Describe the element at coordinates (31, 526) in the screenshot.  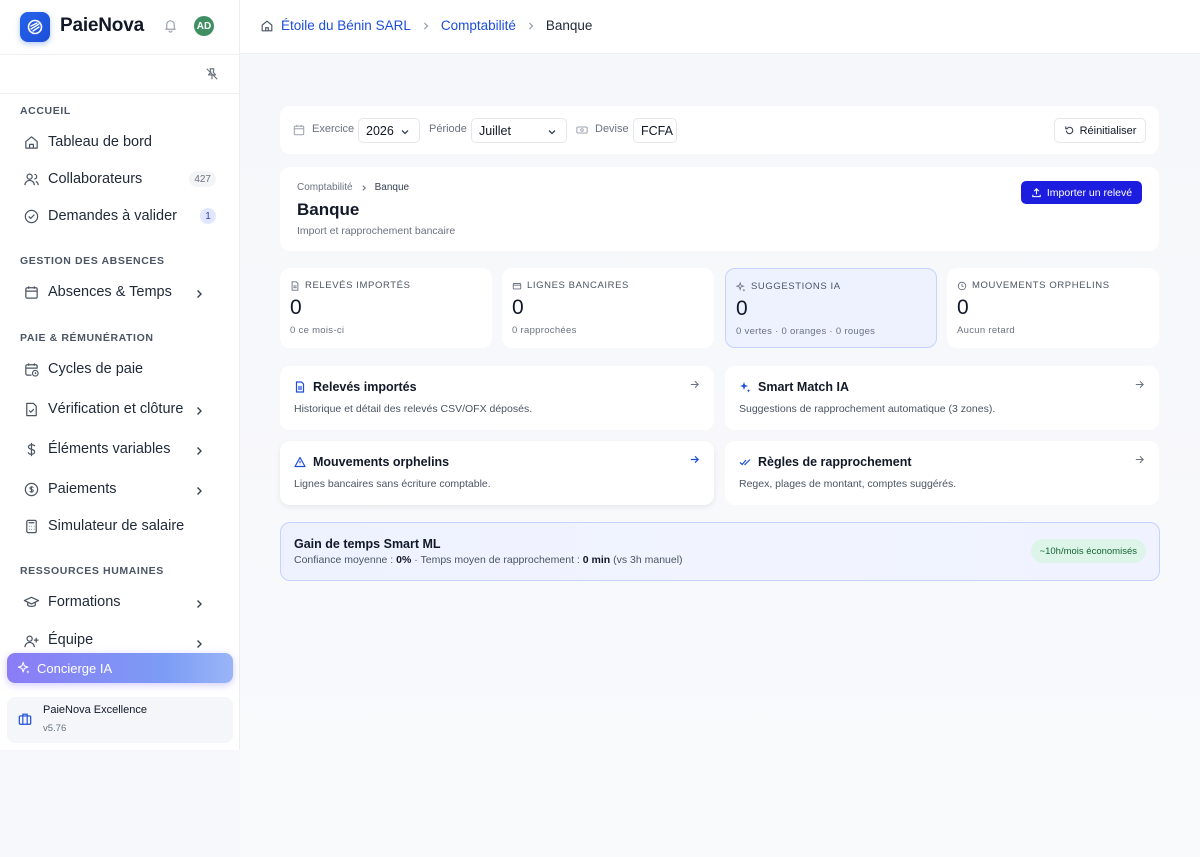
I see `calculator-icon` at that location.